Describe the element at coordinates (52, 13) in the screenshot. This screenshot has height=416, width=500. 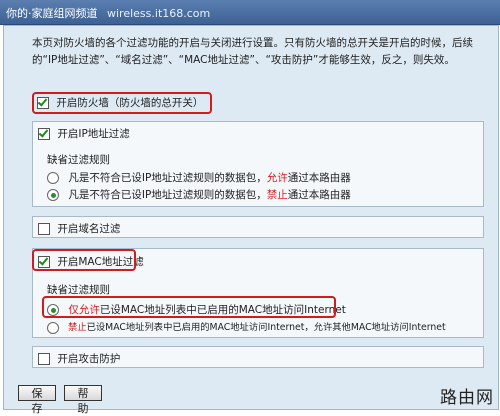
I see `channel-title: 你的·家庭组网频道` at that location.